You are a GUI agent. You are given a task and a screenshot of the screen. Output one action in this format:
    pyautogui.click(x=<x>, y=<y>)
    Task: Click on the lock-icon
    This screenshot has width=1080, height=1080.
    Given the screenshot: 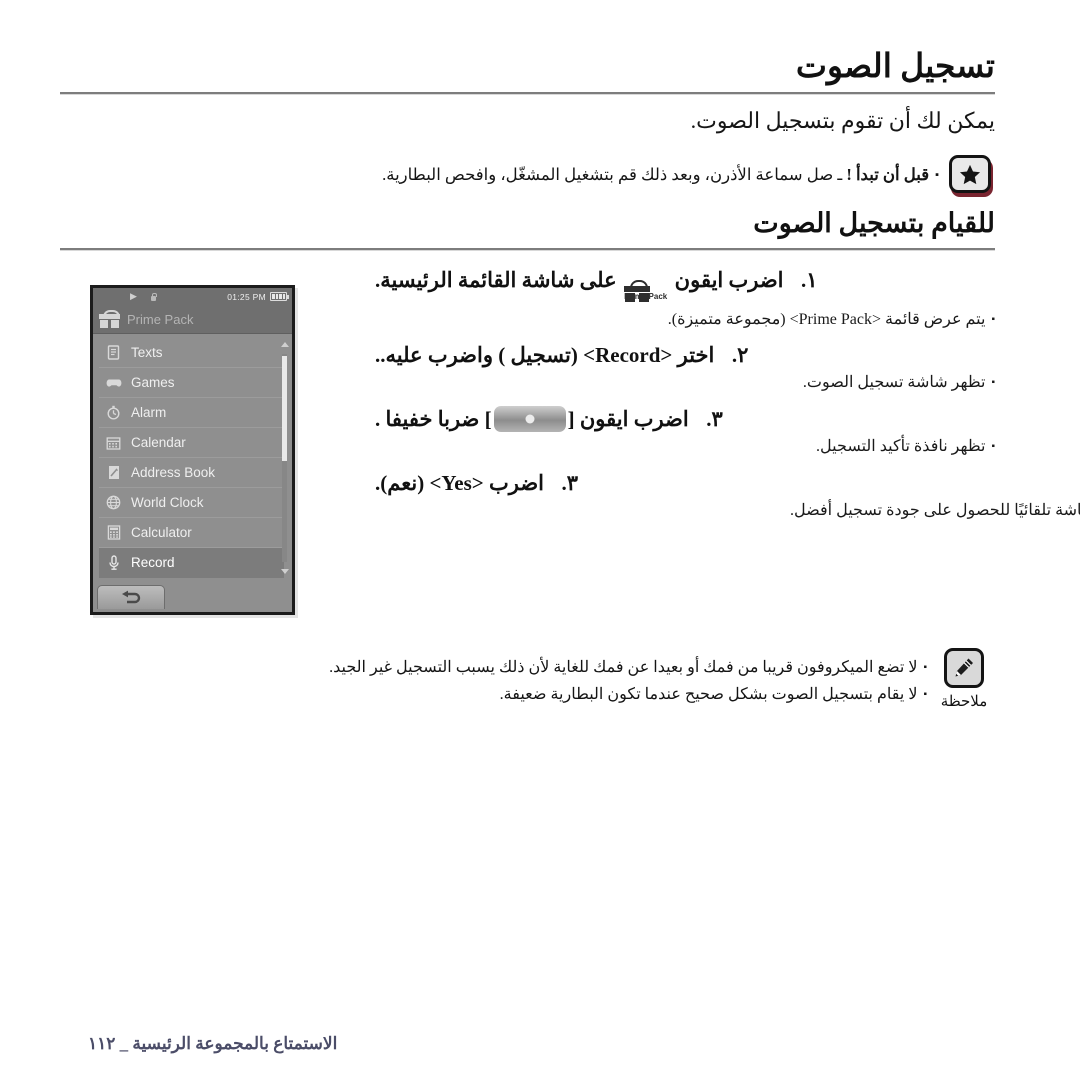 What is the action you would take?
    pyautogui.click(x=153, y=296)
    